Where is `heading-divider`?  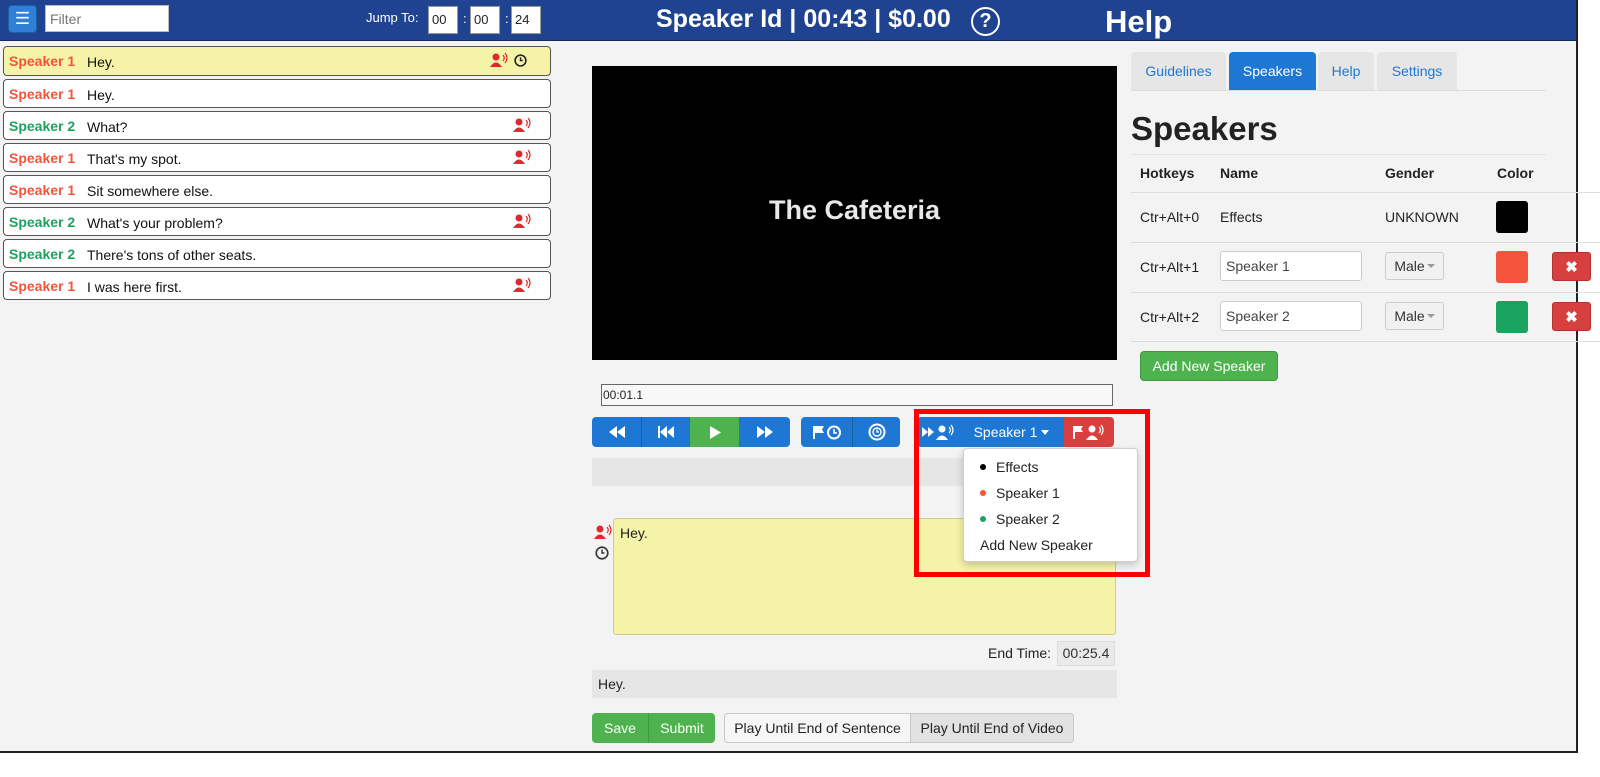 heading-divider is located at coordinates (1338, 154).